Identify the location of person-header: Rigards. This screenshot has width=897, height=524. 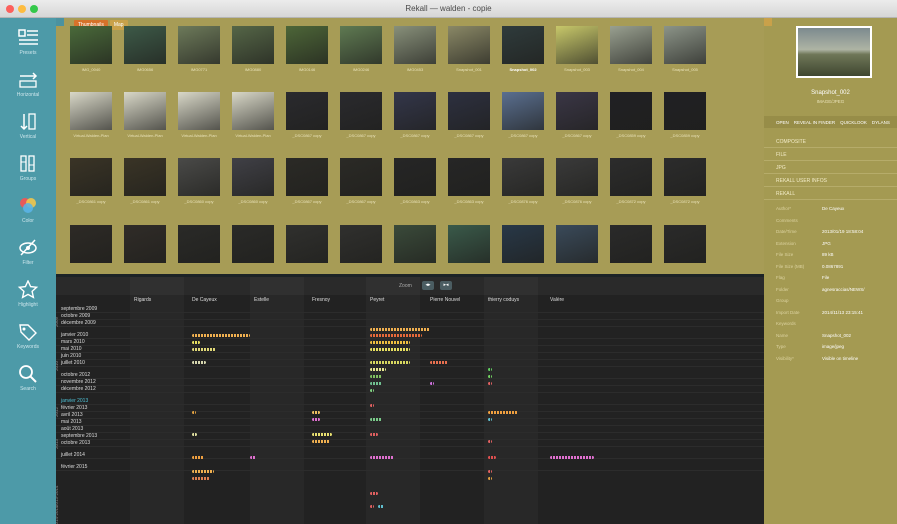
(142, 300).